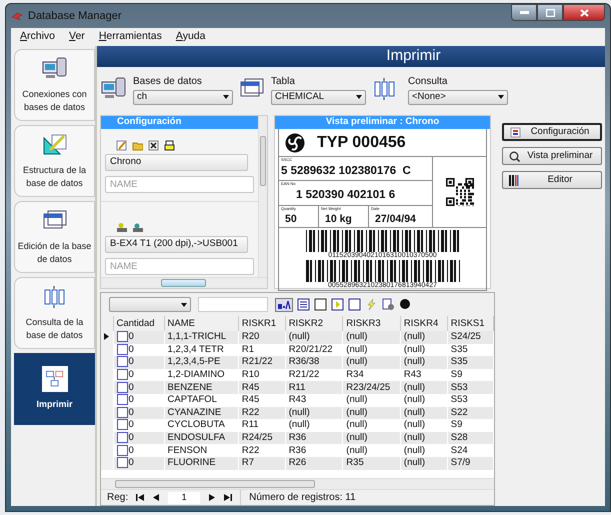 The image size is (611, 515). Describe the element at coordinates (303, 305) in the screenshot. I see `list-icon` at that location.